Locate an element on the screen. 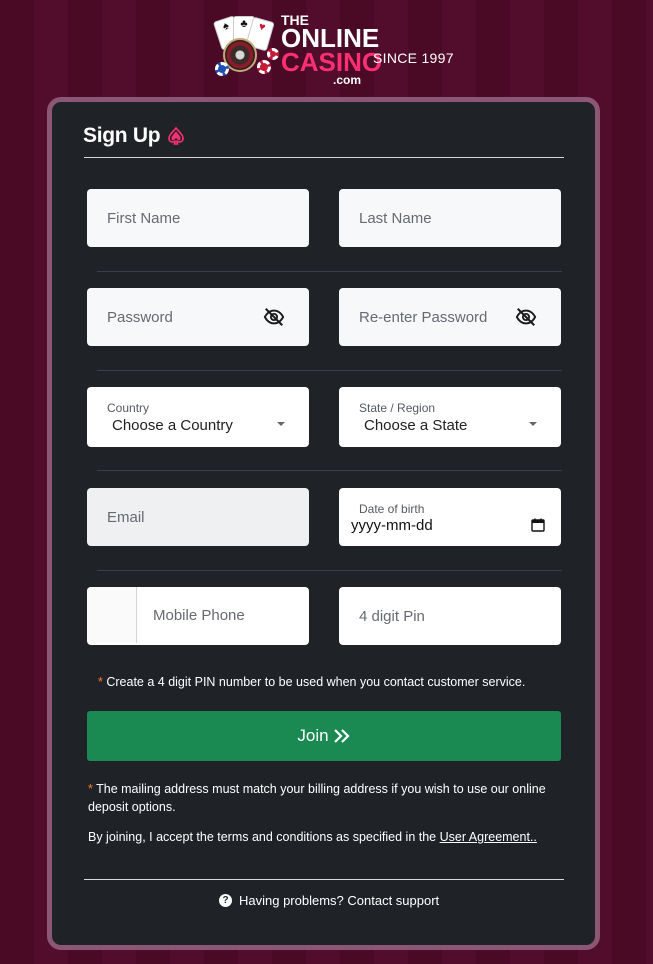 This screenshot has width=653, height=964. password-placeholder: Password is located at coordinates (140, 317).